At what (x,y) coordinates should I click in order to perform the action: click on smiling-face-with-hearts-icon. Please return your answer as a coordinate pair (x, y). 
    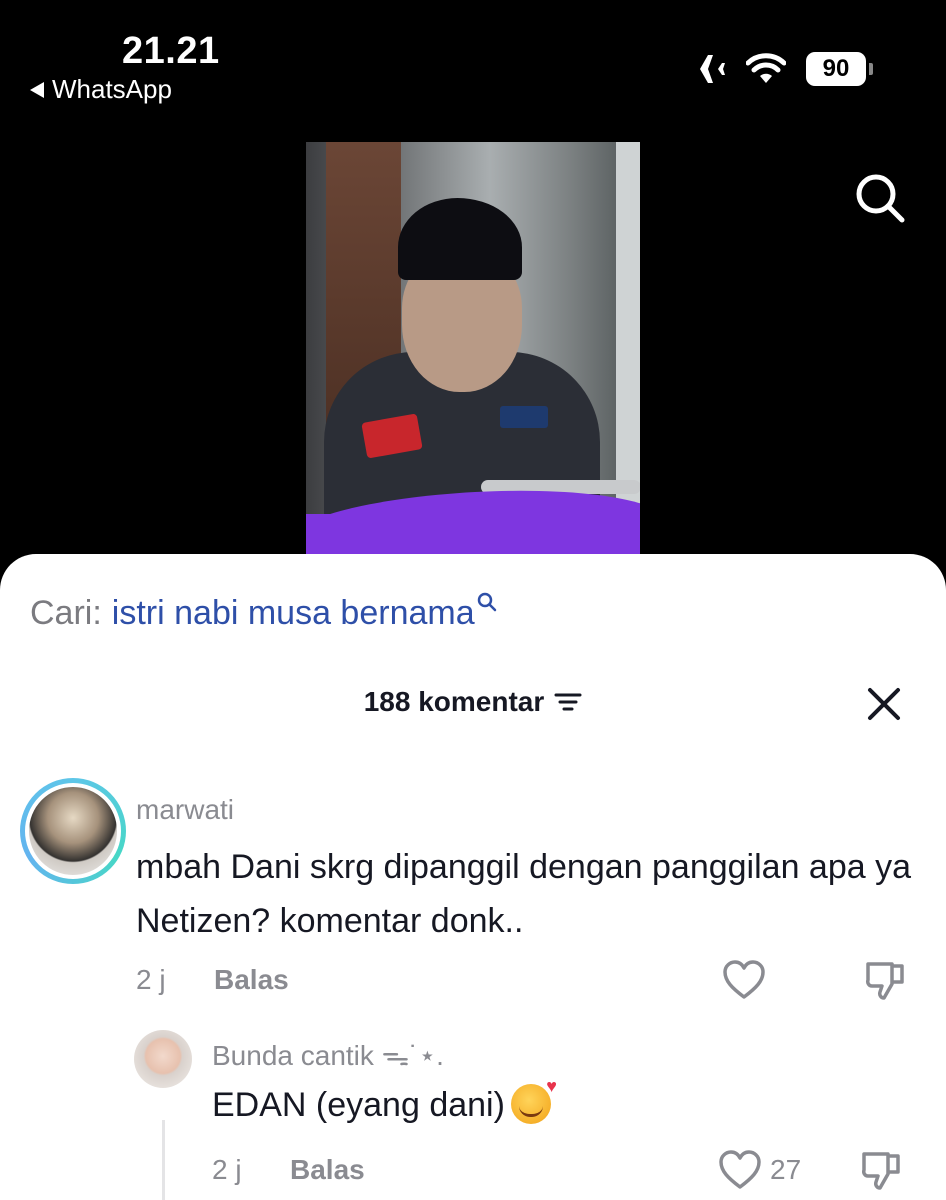
    Looking at the image, I should click on (533, 1100).